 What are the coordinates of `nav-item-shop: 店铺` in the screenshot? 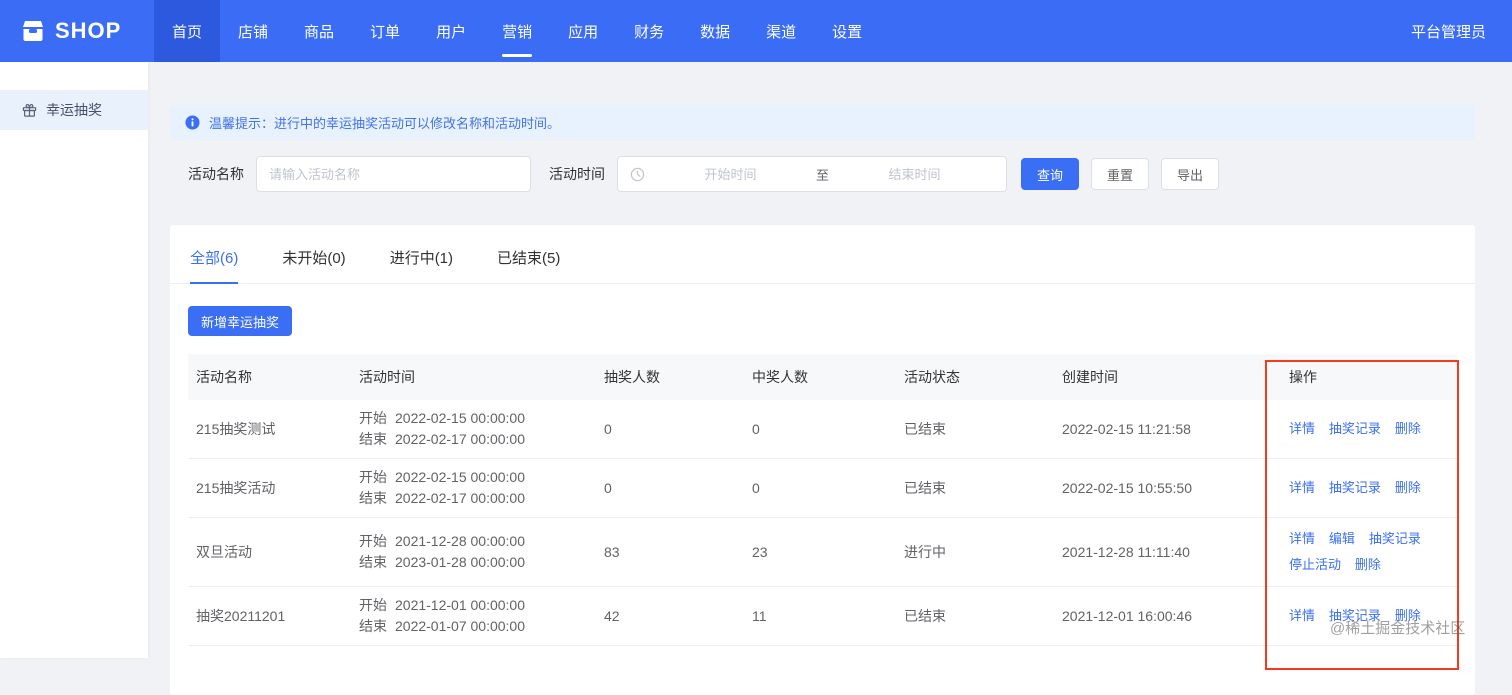 It's located at (253, 31).